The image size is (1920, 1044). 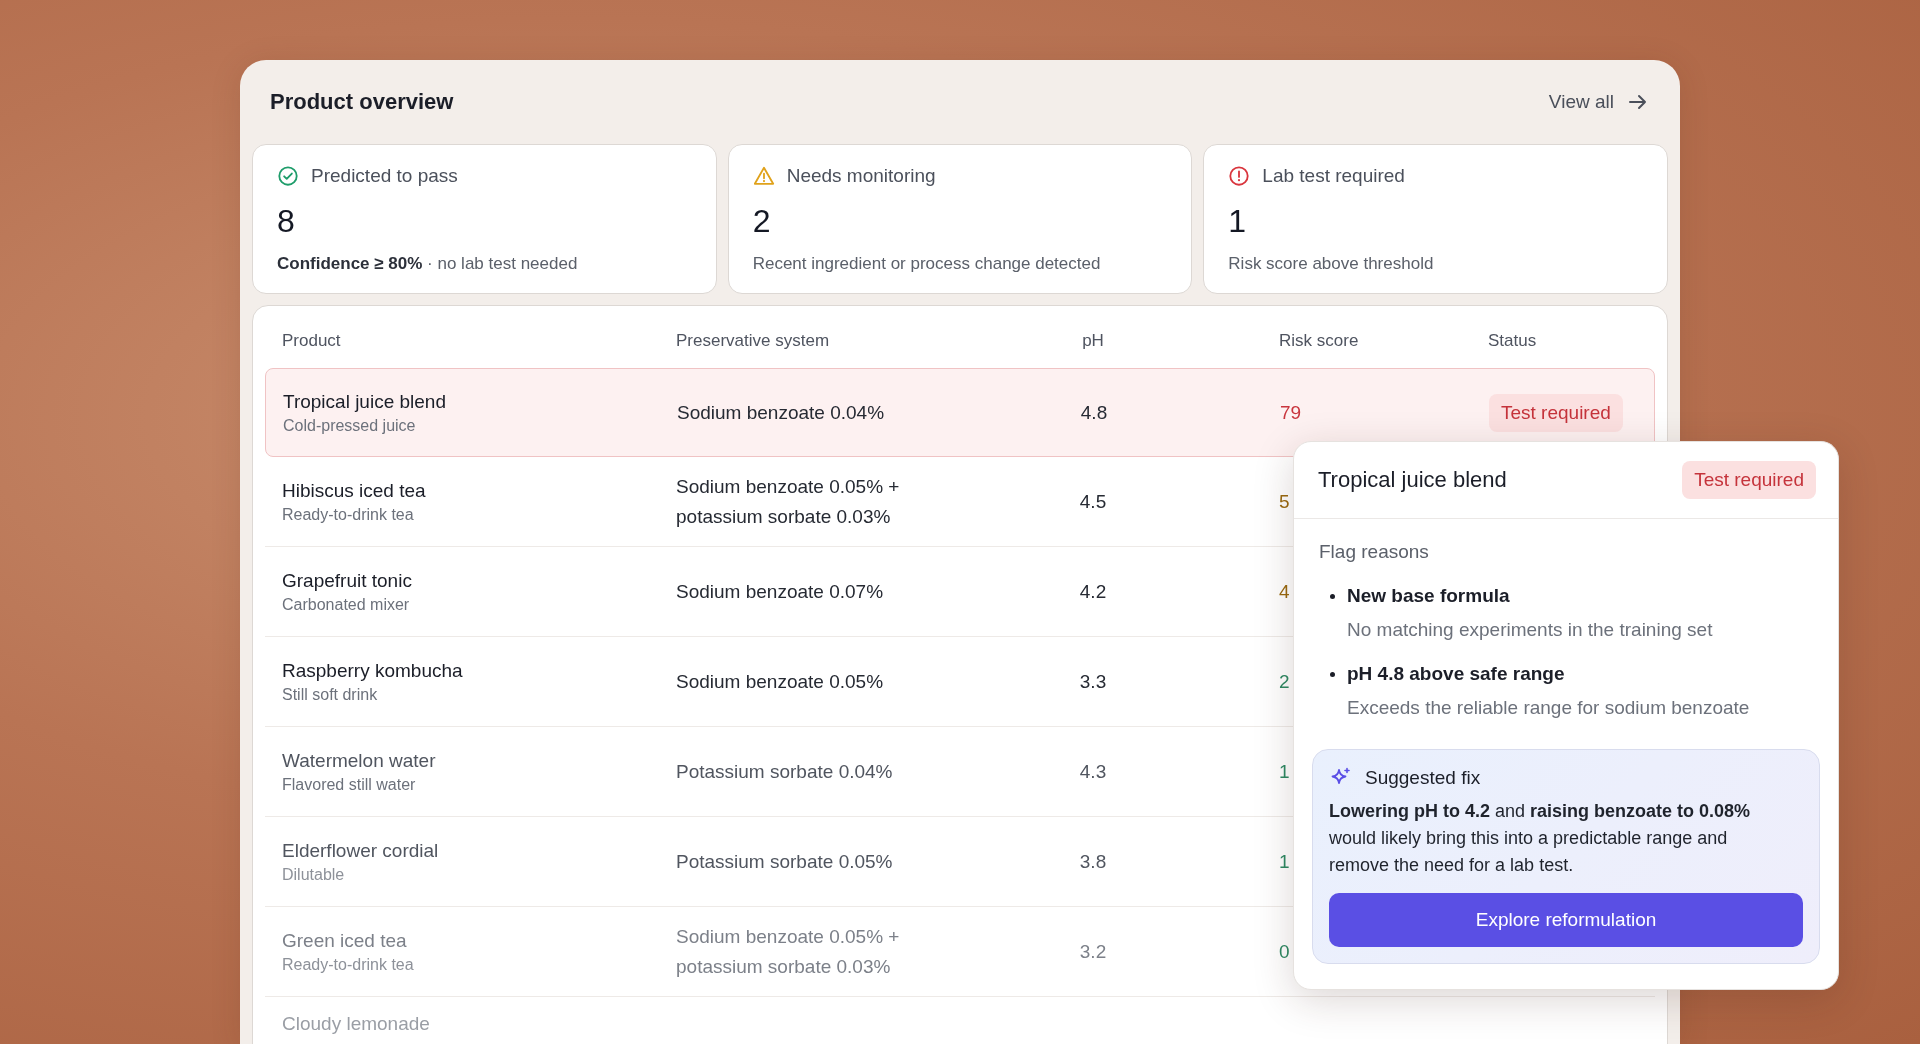 I want to click on product-type: Still soft drink, so click(x=330, y=694).